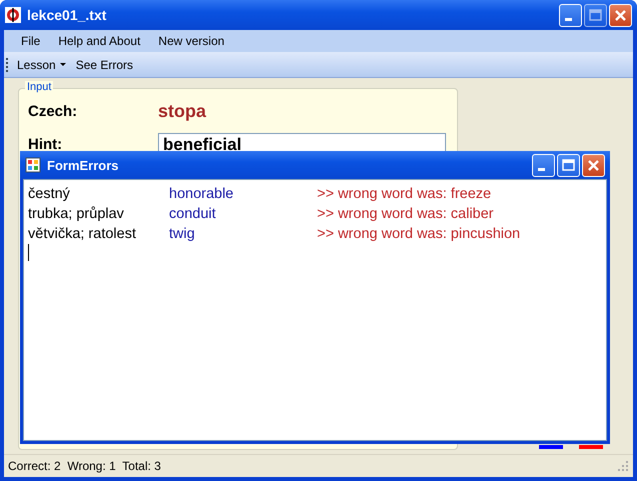  Describe the element at coordinates (191, 41) in the screenshot. I see `menu-item: New version` at that location.